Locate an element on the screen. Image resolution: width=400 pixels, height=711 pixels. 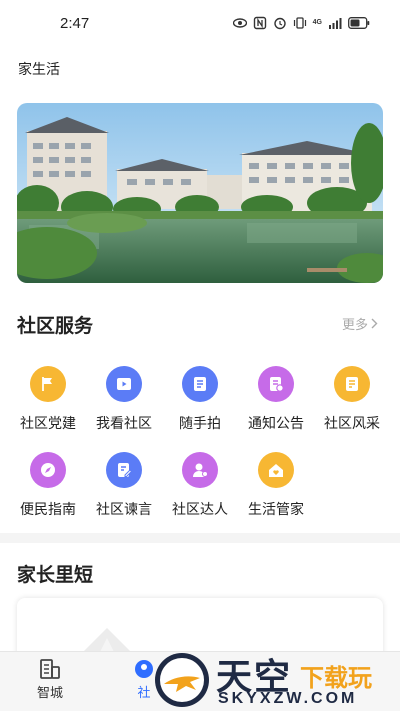
watermark-sub: 下载玩 is located at coordinates (336, 678).